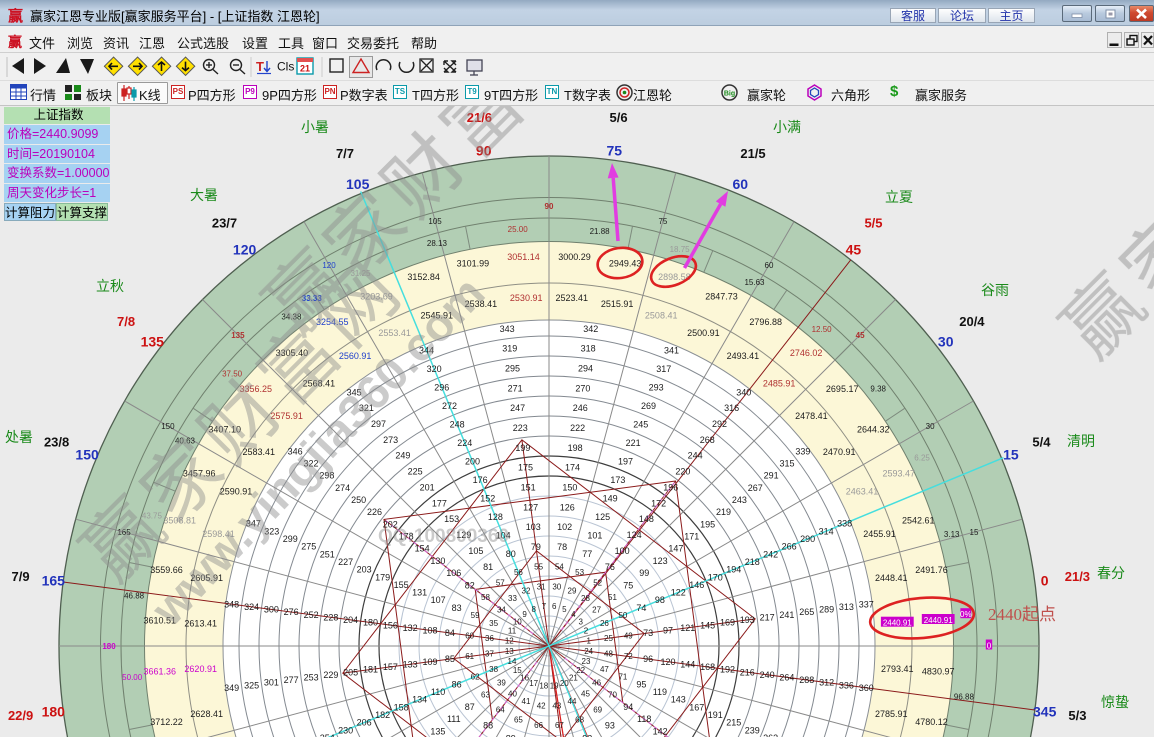 Image resolution: width=1154 pixels, height=737 pixels. What do you see at coordinates (931, 722) in the screenshot?
I see `svg-text: 4780.12` at bounding box center [931, 722].